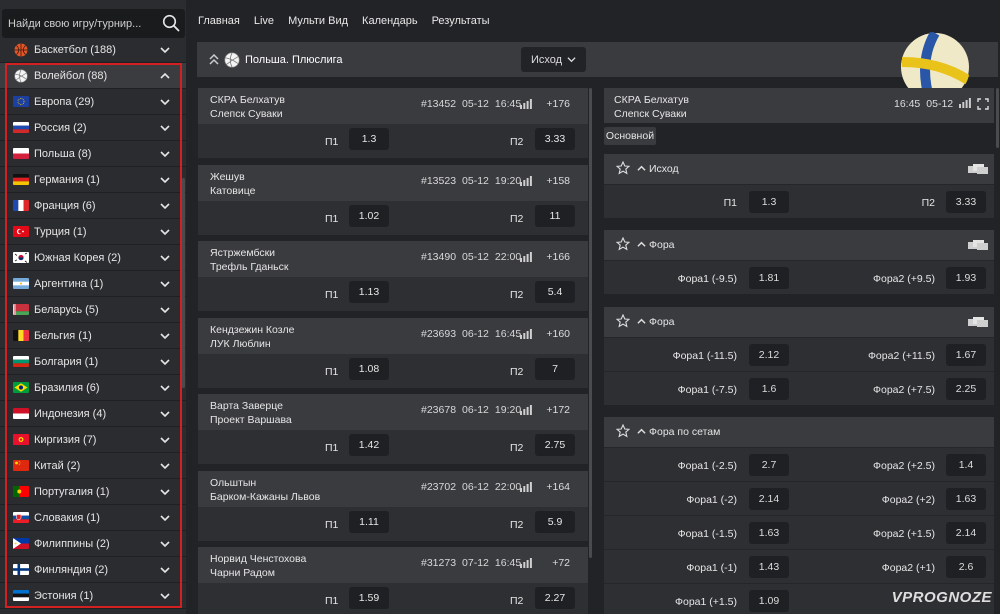 The width and height of the screenshot is (1000, 614). Describe the element at coordinates (558, 104) in the screenshot. I see `more-markets-link: +176` at that location.